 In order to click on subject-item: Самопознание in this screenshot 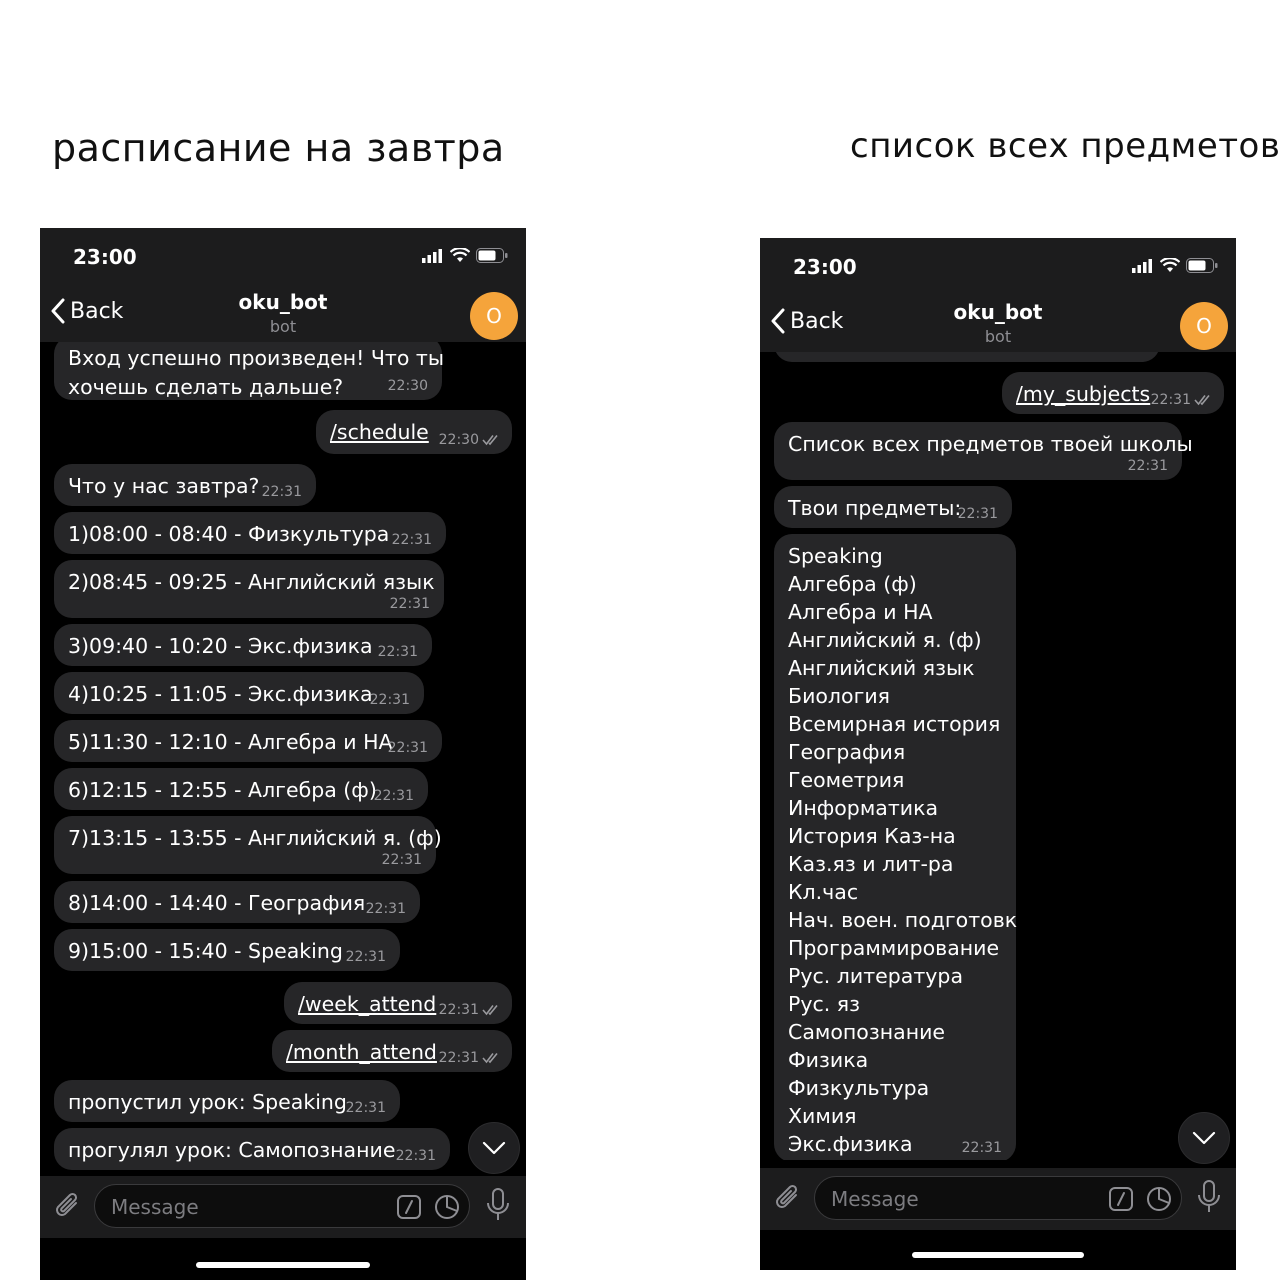, I will do `click(867, 1032)`.